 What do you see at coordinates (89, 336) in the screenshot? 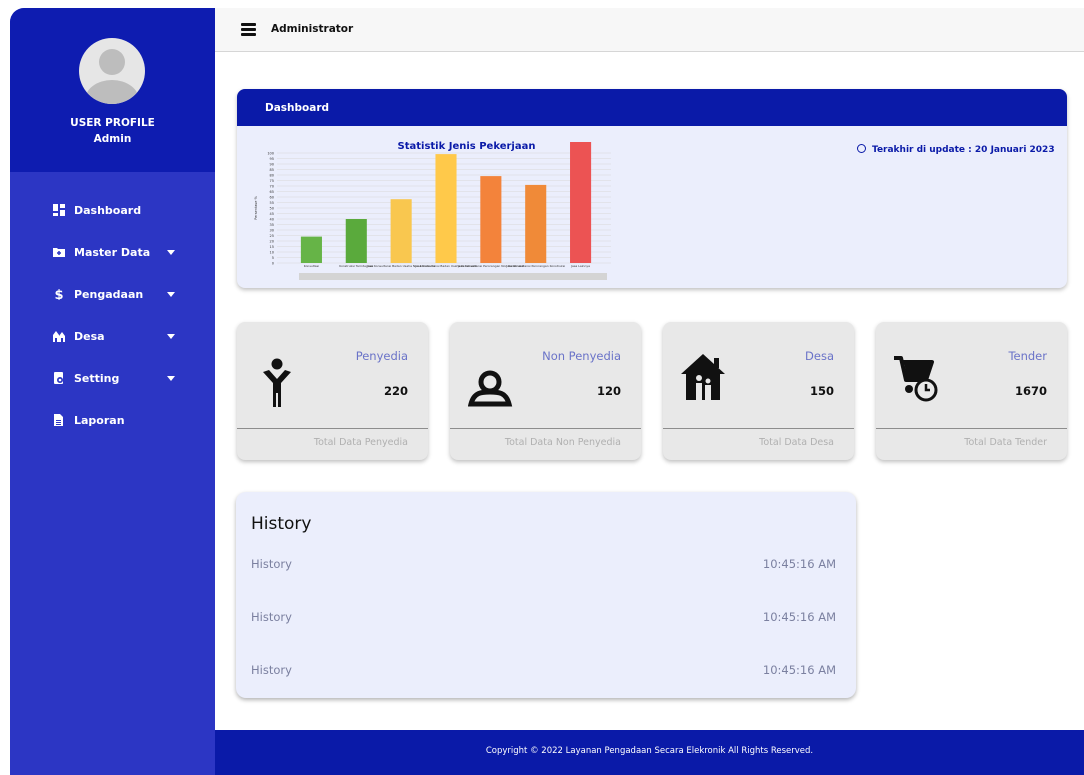
I see `sidebar-item-label: Desa` at bounding box center [89, 336].